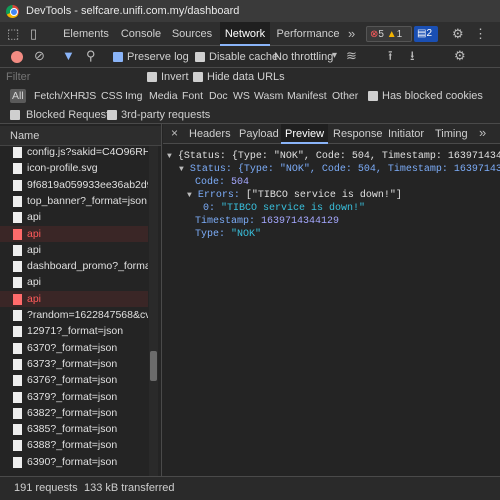  I want to click on preserve-log-label: Preserve log, so click(158, 57).